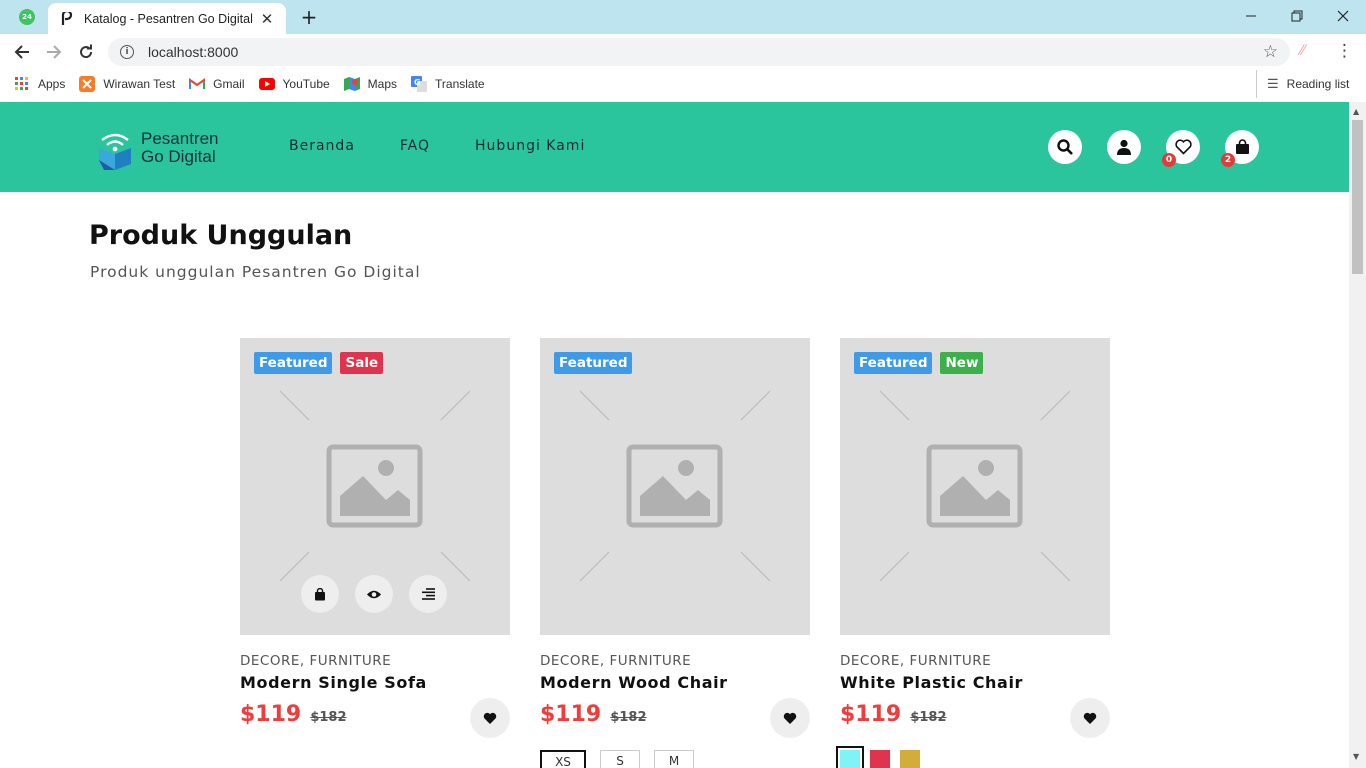 Image resolution: width=1366 pixels, height=768 pixels. What do you see at coordinates (375, 682) in the screenshot?
I see `product-name: Modern Single Sofa` at bounding box center [375, 682].